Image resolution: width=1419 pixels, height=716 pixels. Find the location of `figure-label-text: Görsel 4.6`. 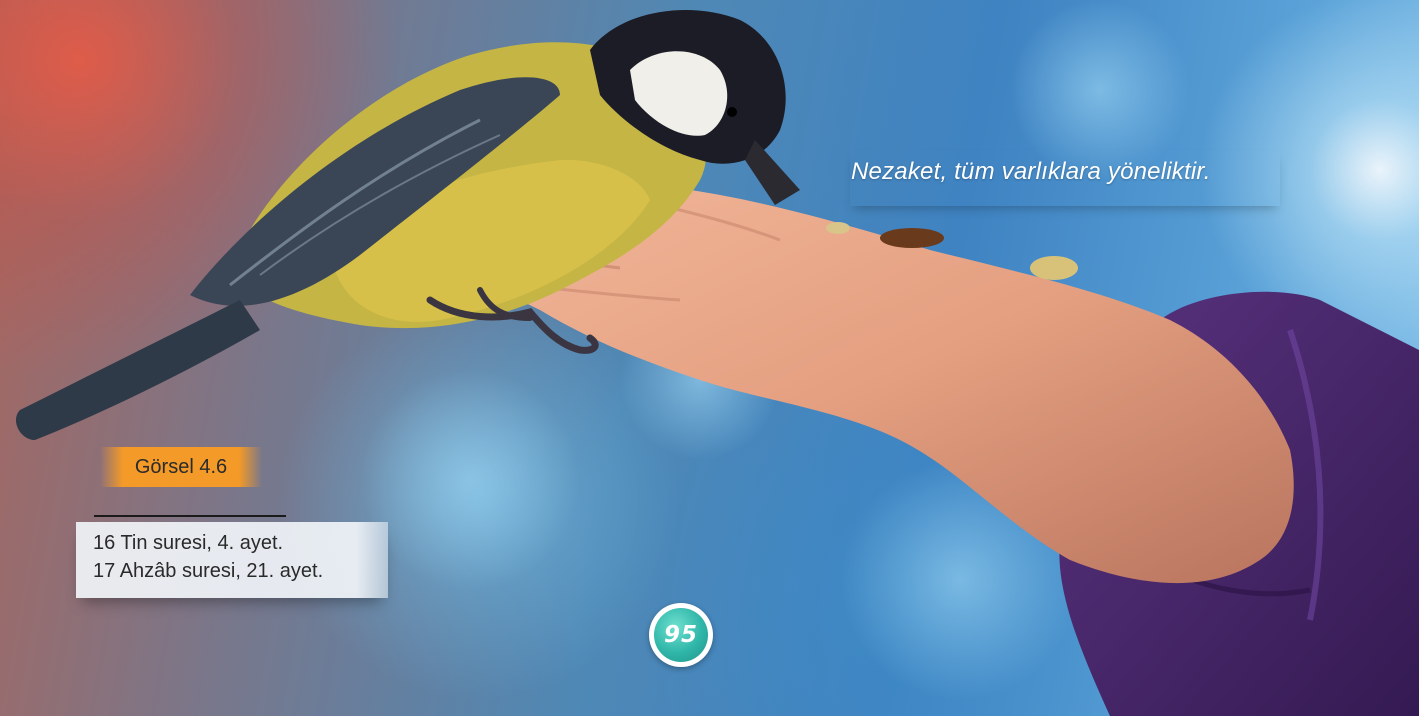

figure-label-text: Görsel 4.6 is located at coordinates (181, 466).